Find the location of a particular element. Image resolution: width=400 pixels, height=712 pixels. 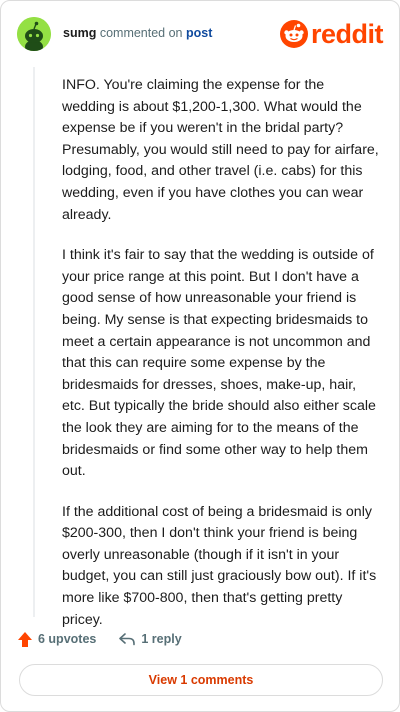

reddit-snoo-icon is located at coordinates (293, 34).